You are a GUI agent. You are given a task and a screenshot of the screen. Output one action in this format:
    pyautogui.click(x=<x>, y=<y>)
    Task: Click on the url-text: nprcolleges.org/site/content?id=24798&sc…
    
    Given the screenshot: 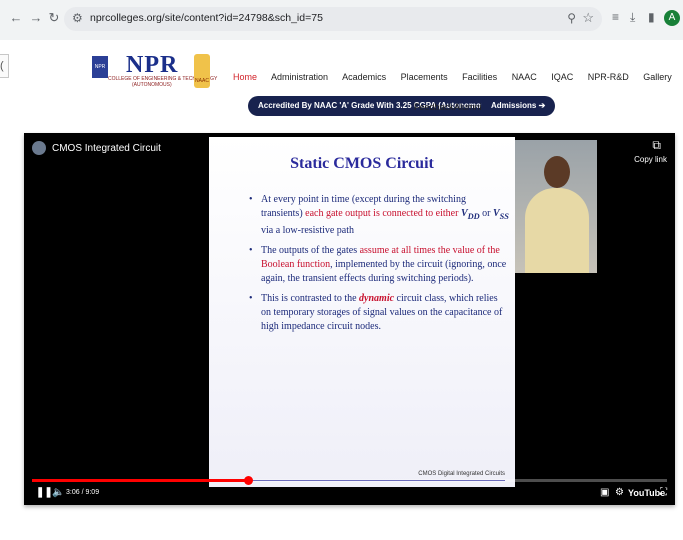 What is the action you would take?
    pyautogui.click(x=206, y=18)
    